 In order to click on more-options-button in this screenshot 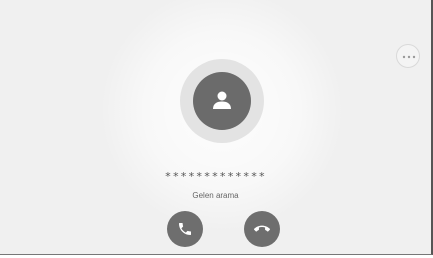, I will do `click(408, 56)`.